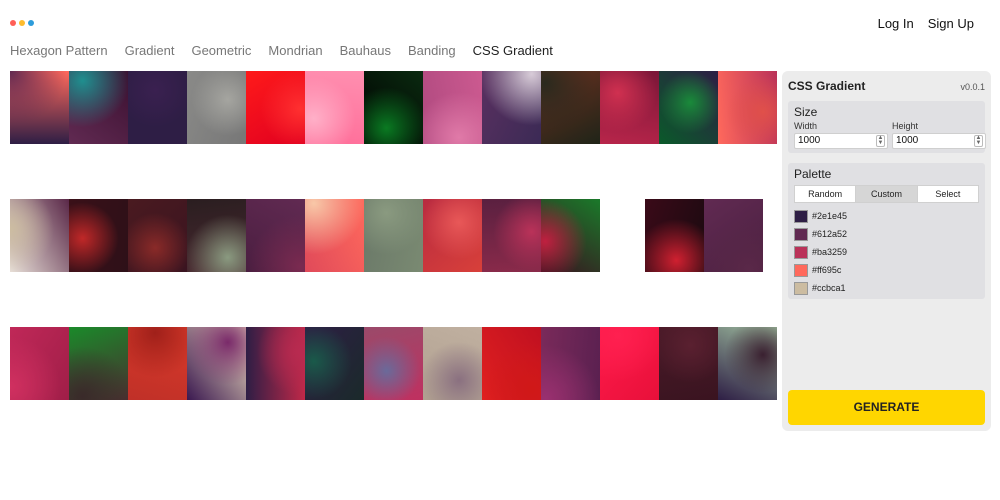 This screenshot has width=1000, height=500. What do you see at coordinates (13, 23) in the screenshot?
I see `window-dot-red` at bounding box center [13, 23].